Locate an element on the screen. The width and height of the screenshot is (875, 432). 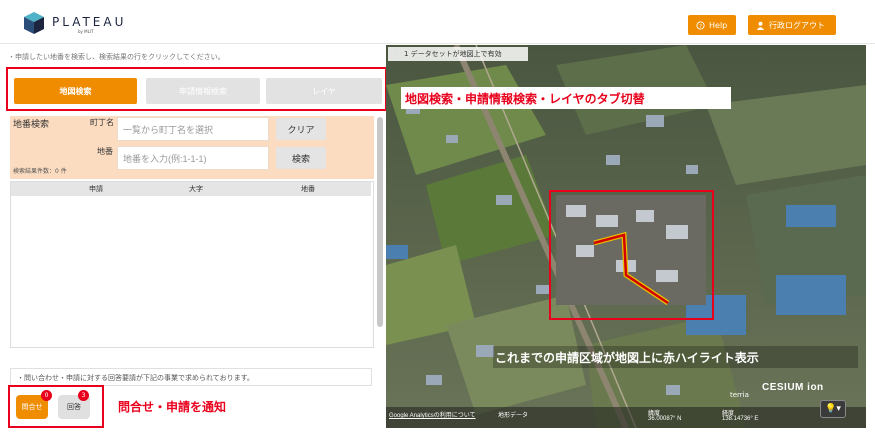
search-button: 検索 is located at coordinates (301, 158).